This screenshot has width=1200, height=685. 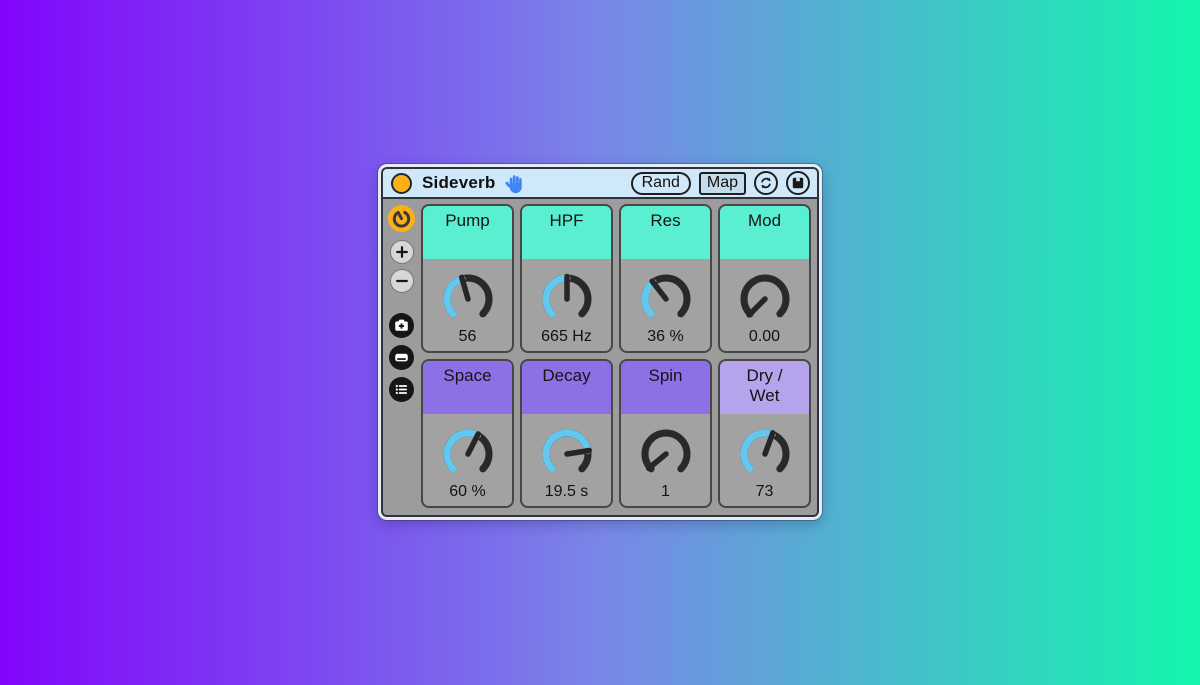 What do you see at coordinates (401, 252) in the screenshot?
I see `add-macro-icon` at bounding box center [401, 252].